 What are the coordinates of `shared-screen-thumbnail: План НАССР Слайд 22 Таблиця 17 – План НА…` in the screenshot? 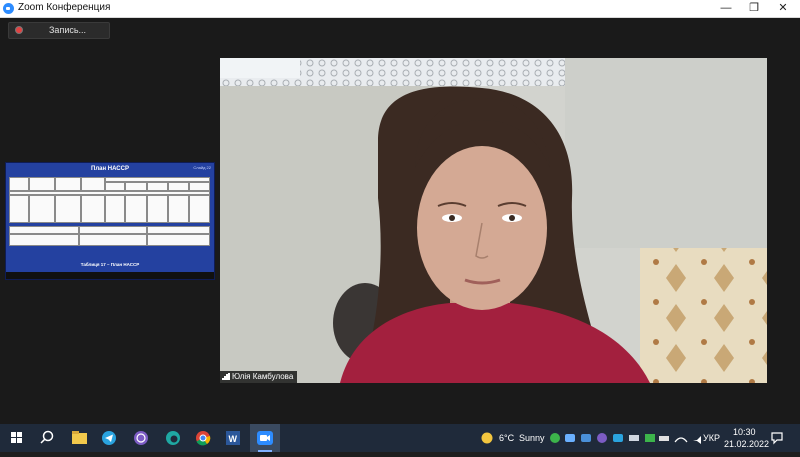 It's located at (110, 221).